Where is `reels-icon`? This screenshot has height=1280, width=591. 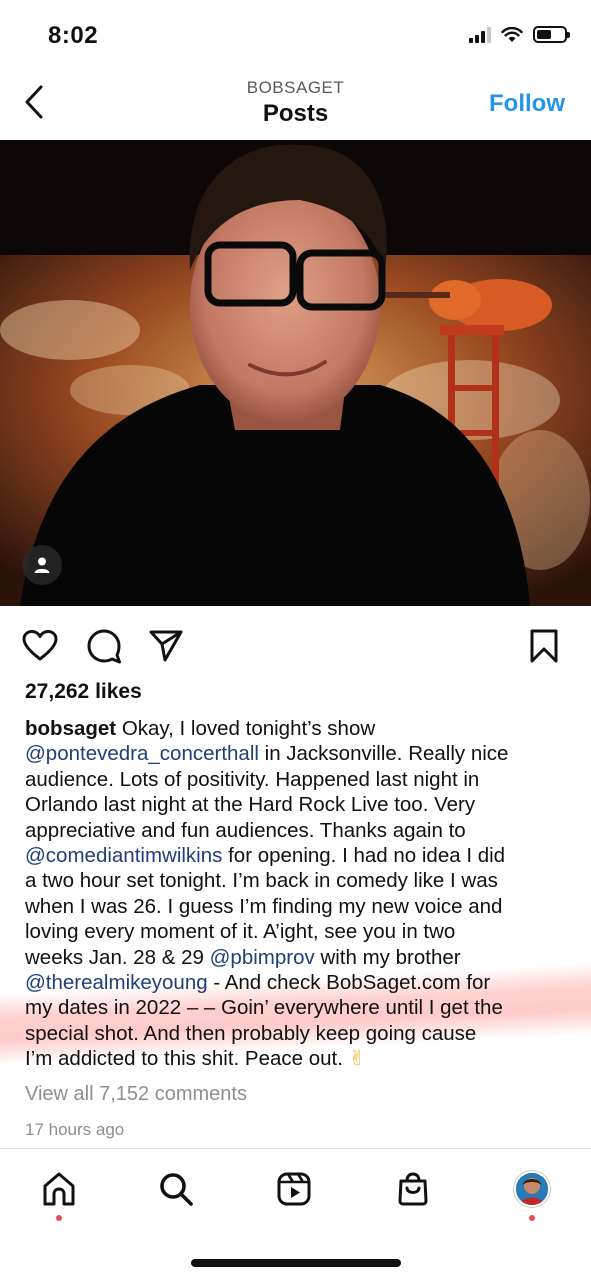 reels-icon is located at coordinates (294, 1189).